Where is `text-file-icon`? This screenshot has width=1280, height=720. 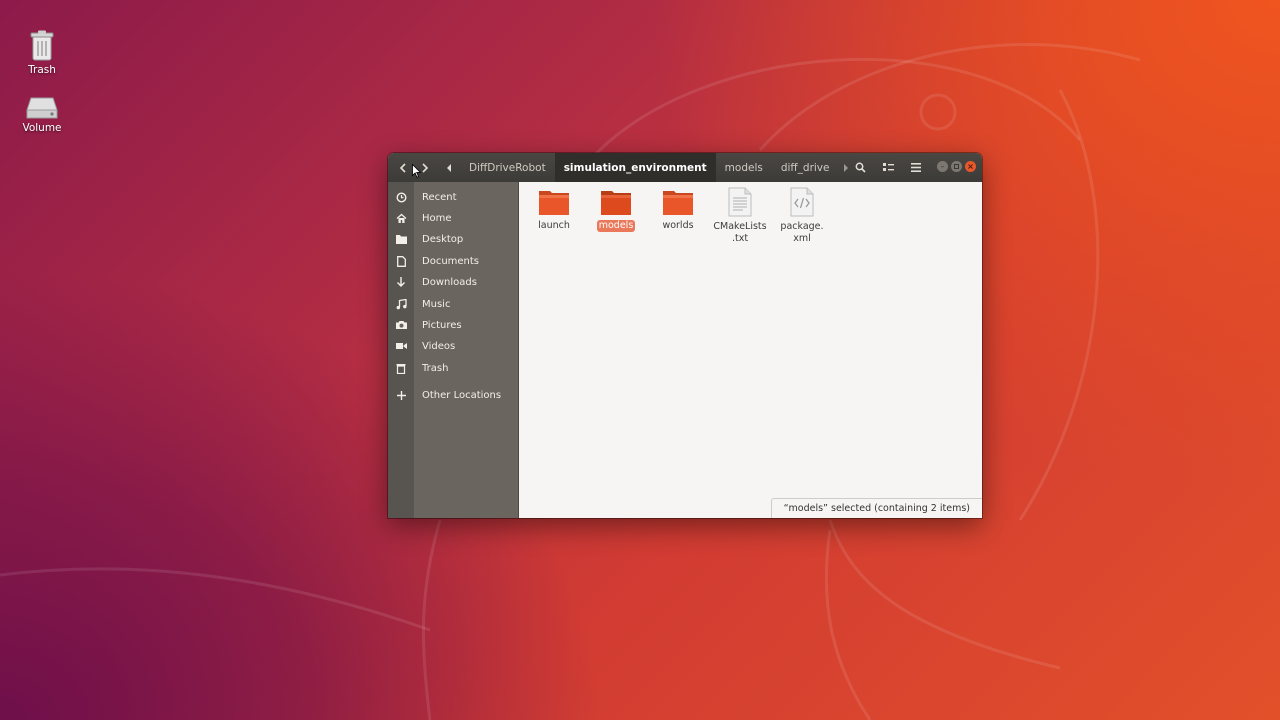
text-file-icon is located at coordinates (740, 202).